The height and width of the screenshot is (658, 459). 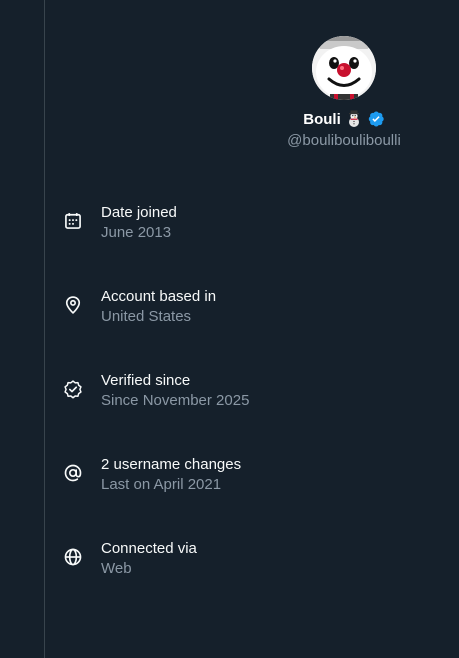 What do you see at coordinates (250, 578) in the screenshot?
I see `info-row-connected-via: Connected via Web` at bounding box center [250, 578].